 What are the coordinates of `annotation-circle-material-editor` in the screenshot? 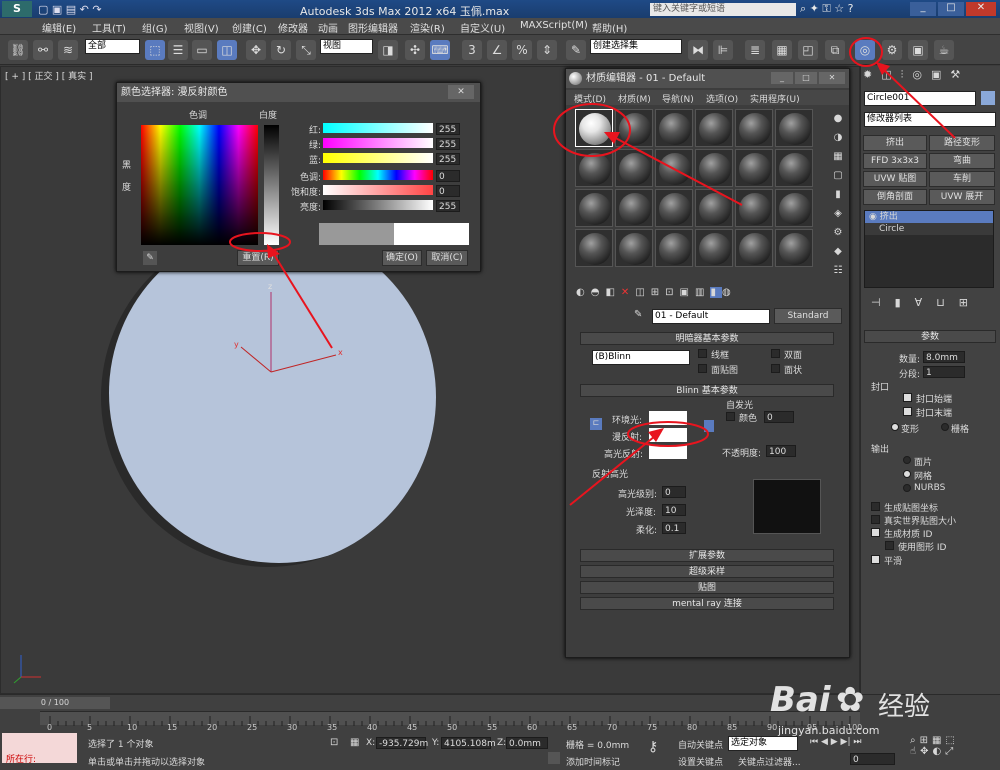 It's located at (866, 52).